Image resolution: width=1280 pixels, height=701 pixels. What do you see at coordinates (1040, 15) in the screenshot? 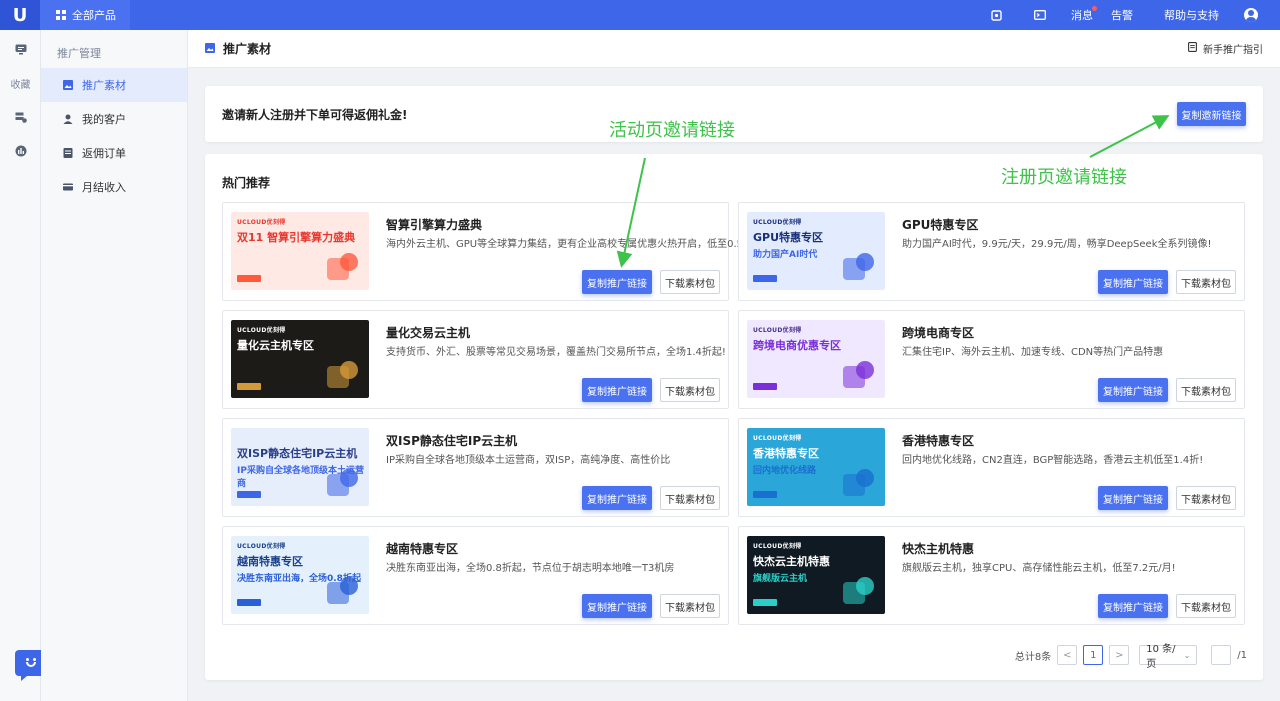
I see `terminal-icon` at bounding box center [1040, 15].